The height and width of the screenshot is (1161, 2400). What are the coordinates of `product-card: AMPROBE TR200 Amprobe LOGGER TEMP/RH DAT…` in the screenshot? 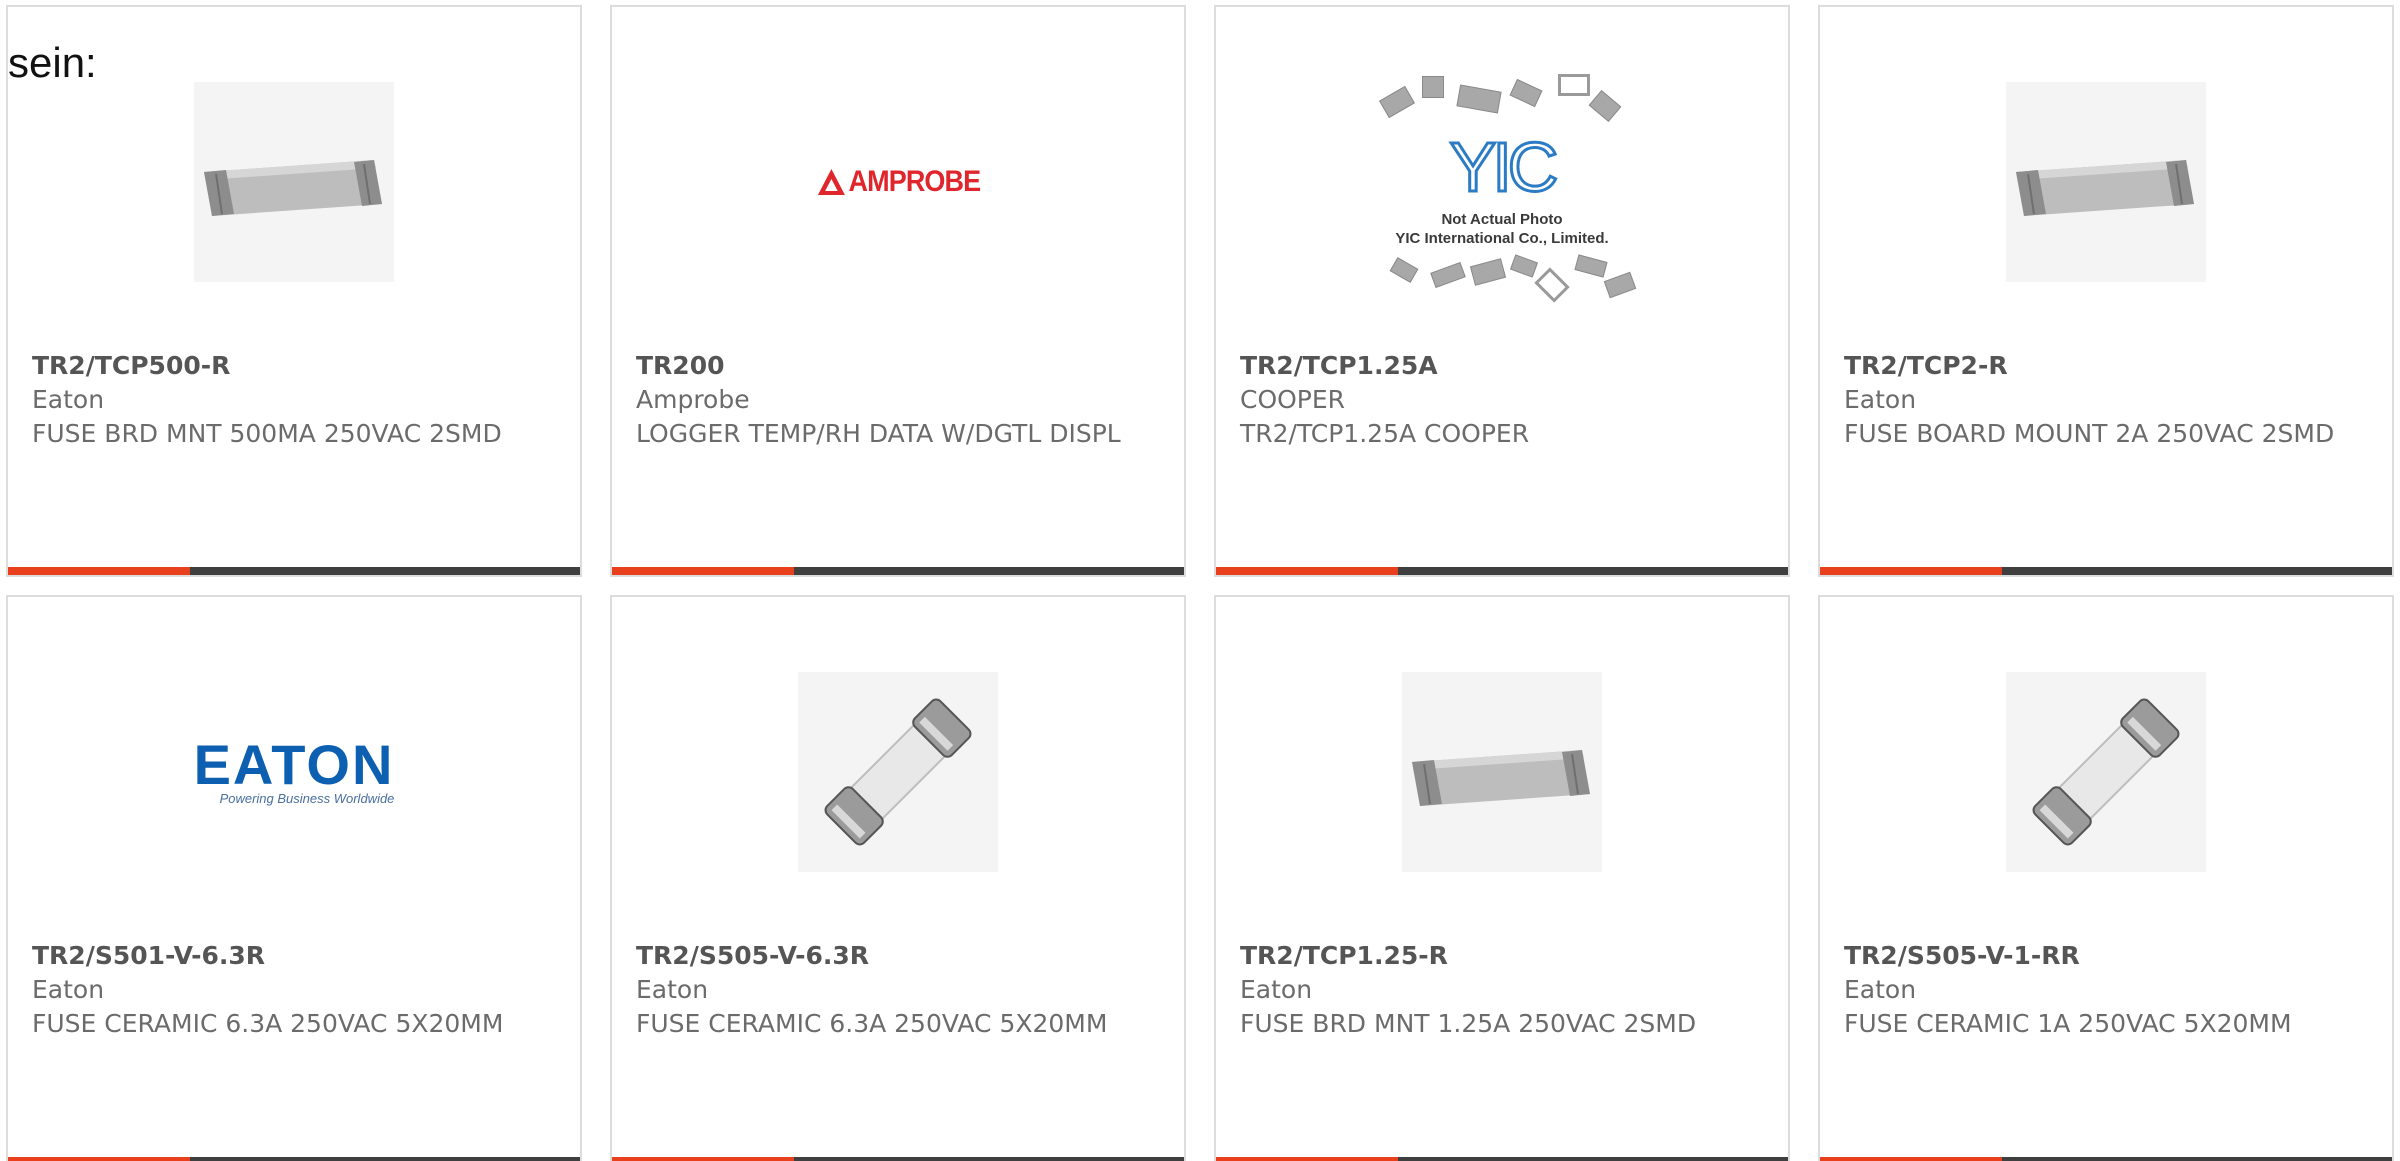 It's located at (898, 291).